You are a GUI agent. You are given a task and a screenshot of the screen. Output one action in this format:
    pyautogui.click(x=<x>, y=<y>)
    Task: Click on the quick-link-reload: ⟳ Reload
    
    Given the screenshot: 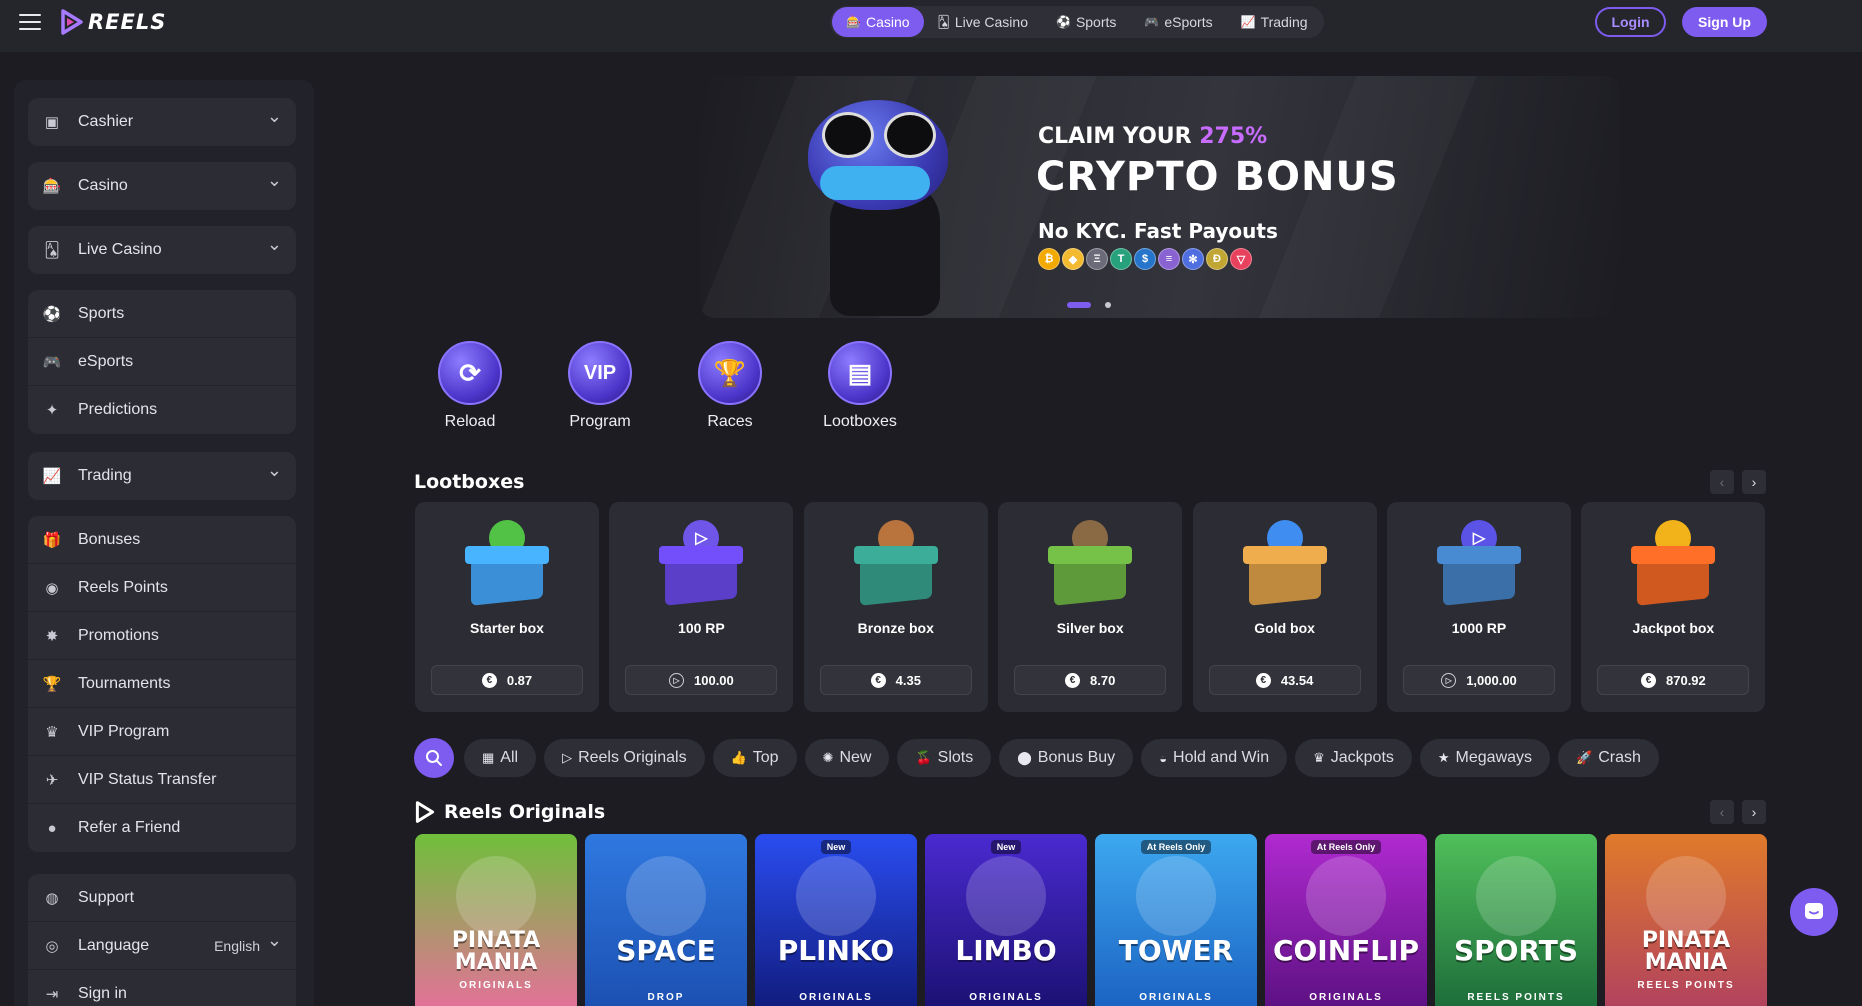 What is the action you would take?
    pyautogui.click(x=470, y=386)
    